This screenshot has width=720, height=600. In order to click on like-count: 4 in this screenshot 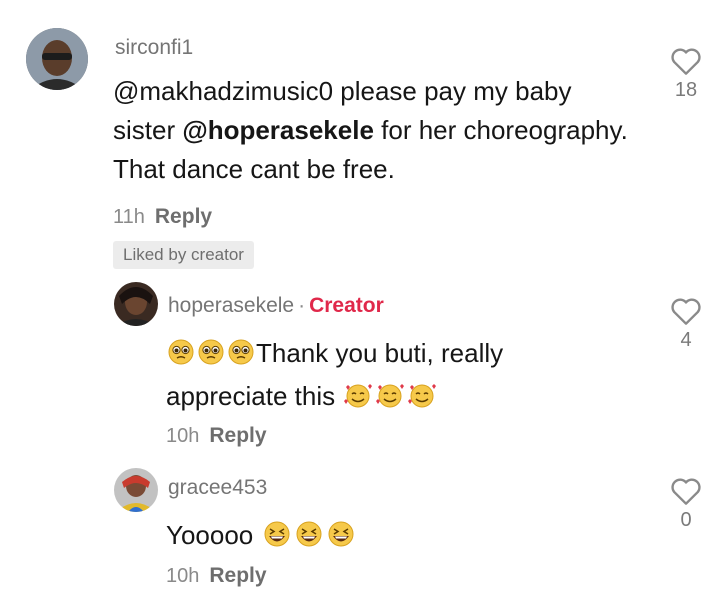, I will do `click(686, 340)`.